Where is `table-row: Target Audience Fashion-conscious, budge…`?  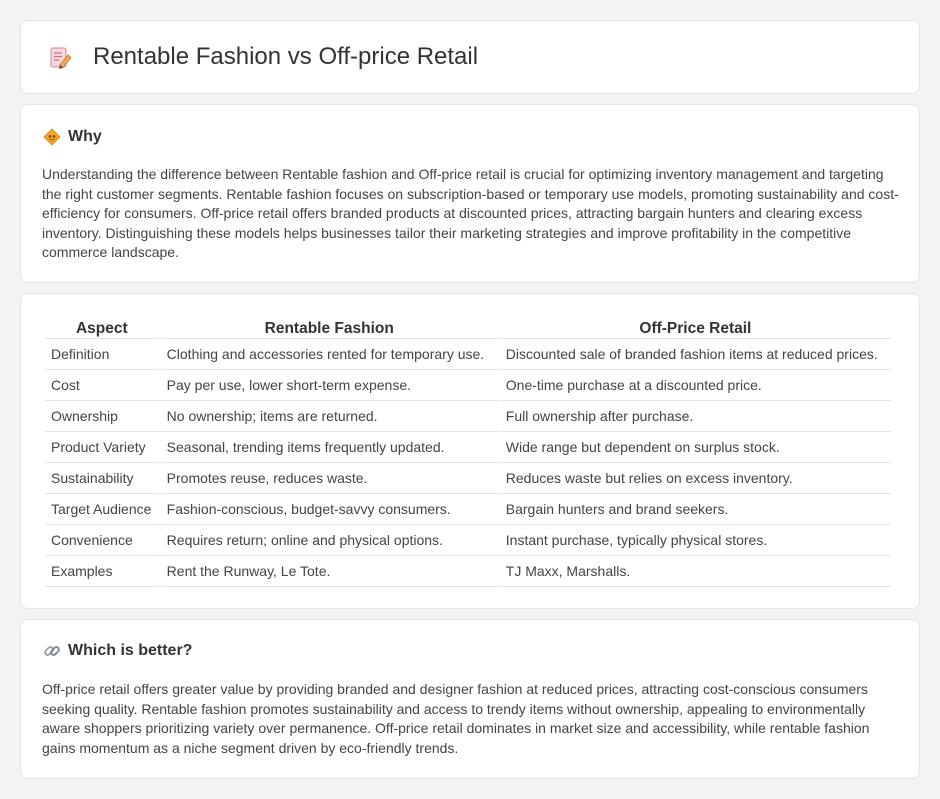 table-row: Target Audience Fashion-conscious, budge… is located at coordinates (468, 509).